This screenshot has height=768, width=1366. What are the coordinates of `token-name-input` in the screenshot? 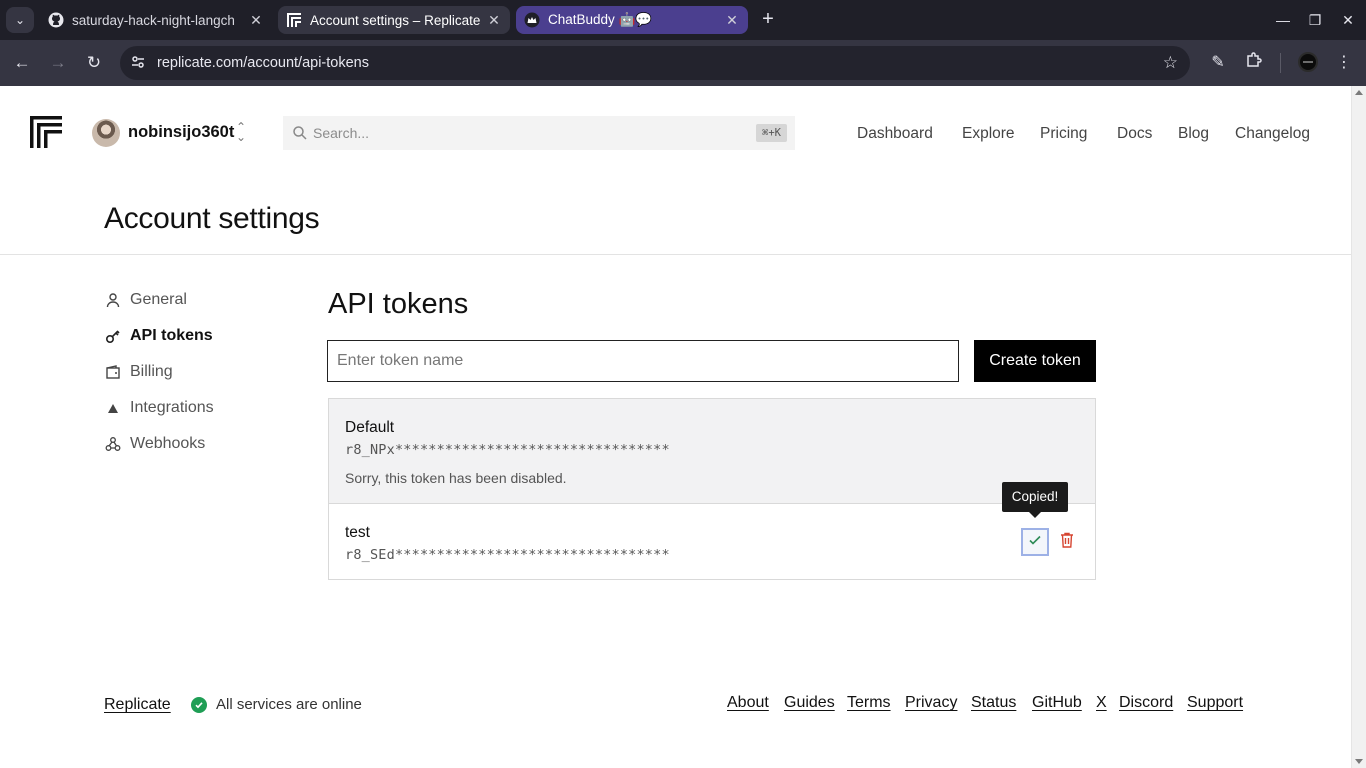 It's located at (643, 361).